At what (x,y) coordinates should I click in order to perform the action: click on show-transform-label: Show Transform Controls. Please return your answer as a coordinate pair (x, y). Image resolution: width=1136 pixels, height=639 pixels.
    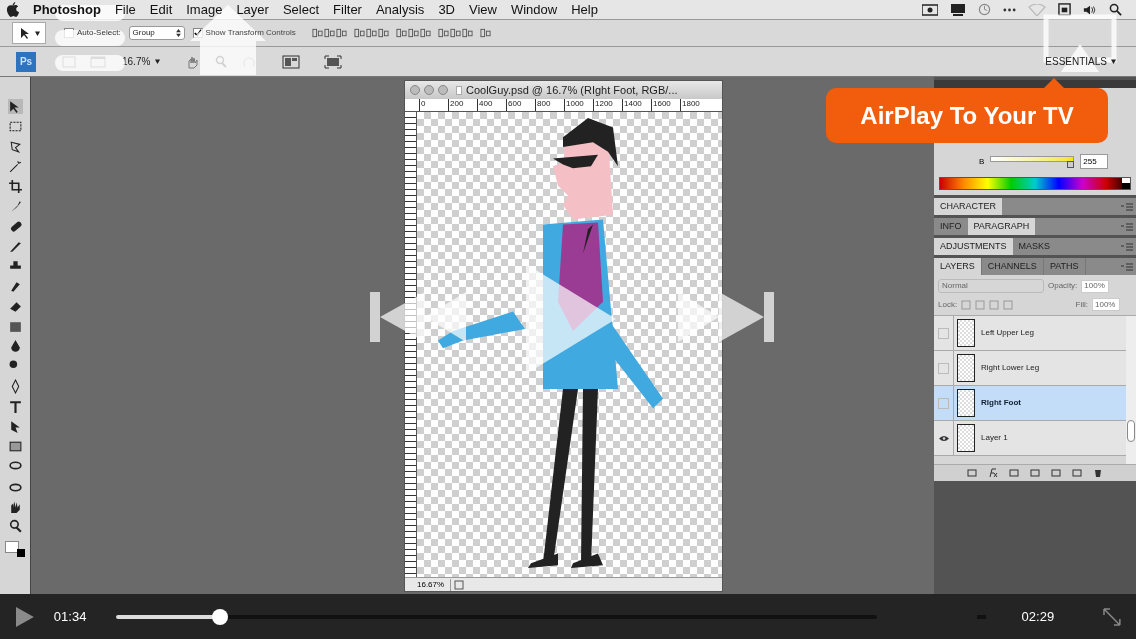
    Looking at the image, I should click on (250, 33).